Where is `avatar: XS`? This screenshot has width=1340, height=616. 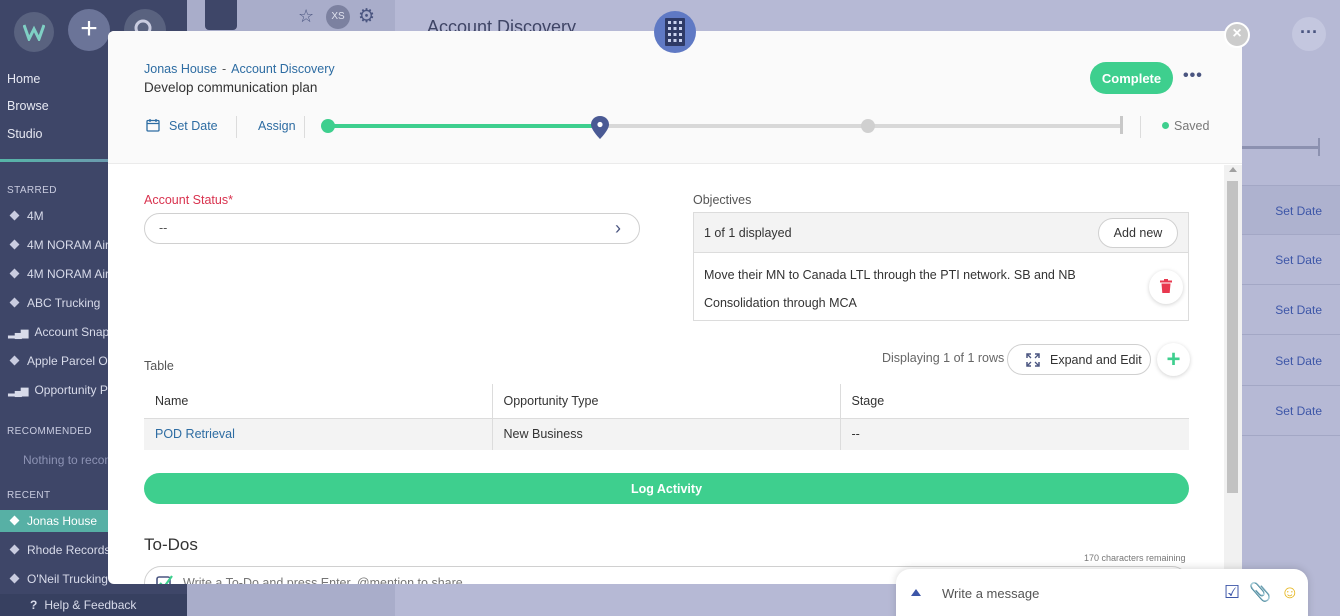
avatar: XS is located at coordinates (338, 17).